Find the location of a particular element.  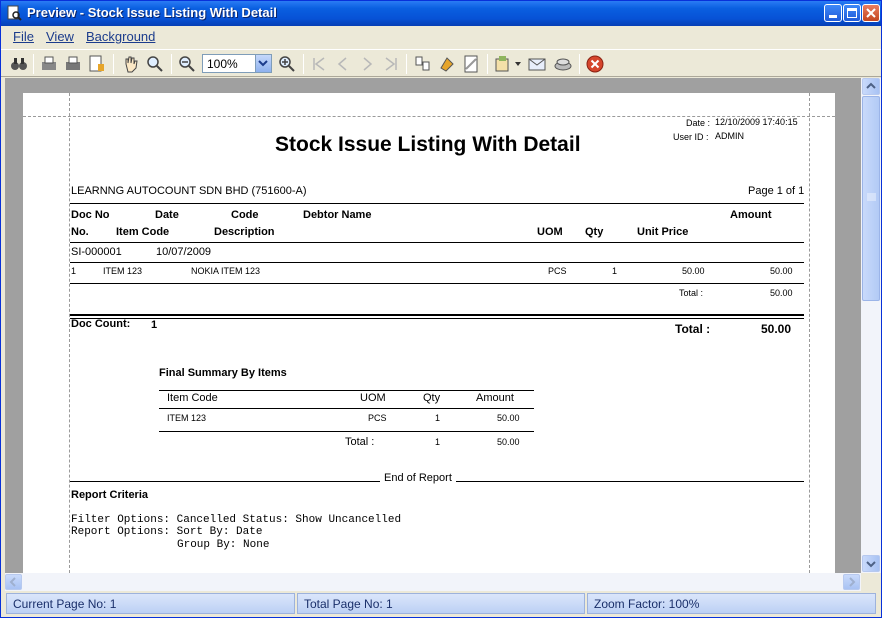

col-debtor-name: Debtor Name is located at coordinates (337, 215).